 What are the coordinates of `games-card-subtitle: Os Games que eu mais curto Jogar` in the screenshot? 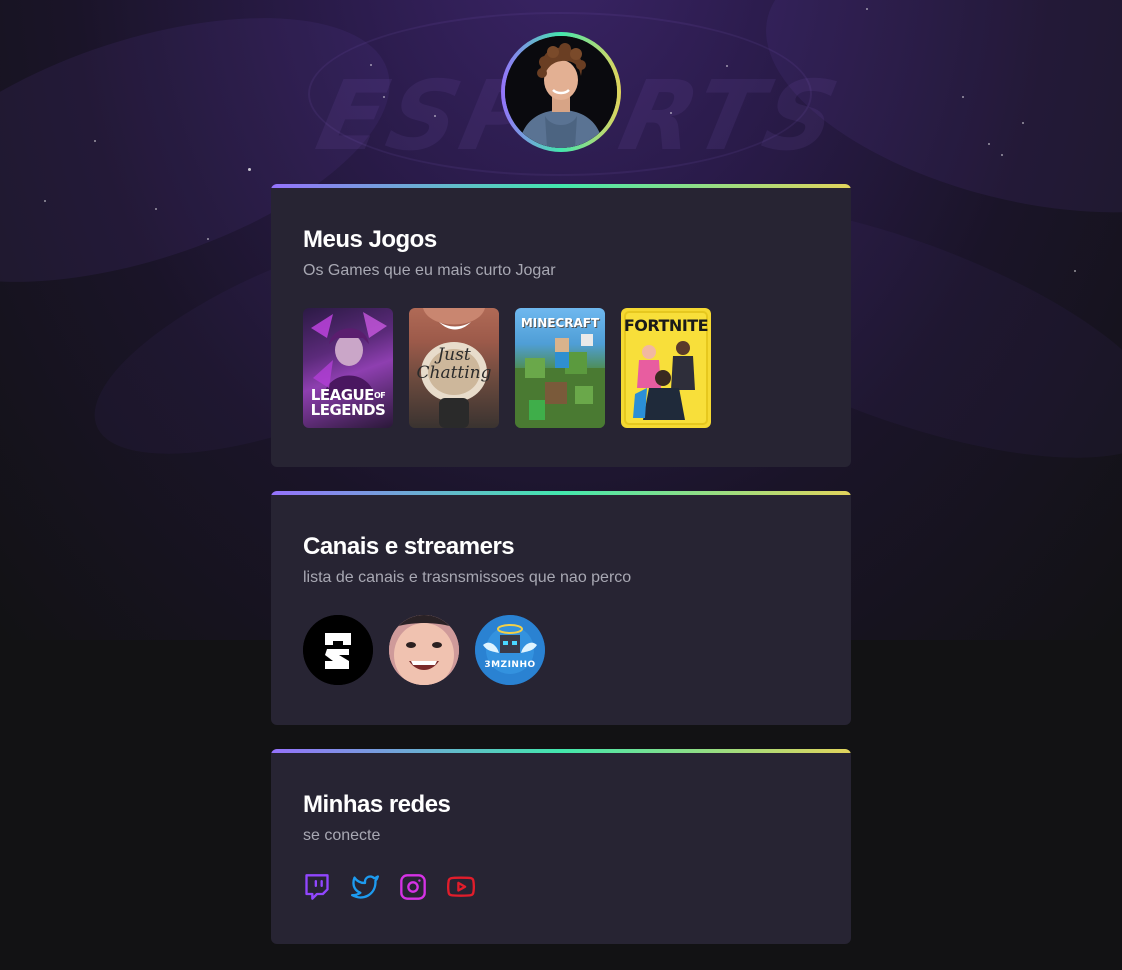 It's located at (429, 270).